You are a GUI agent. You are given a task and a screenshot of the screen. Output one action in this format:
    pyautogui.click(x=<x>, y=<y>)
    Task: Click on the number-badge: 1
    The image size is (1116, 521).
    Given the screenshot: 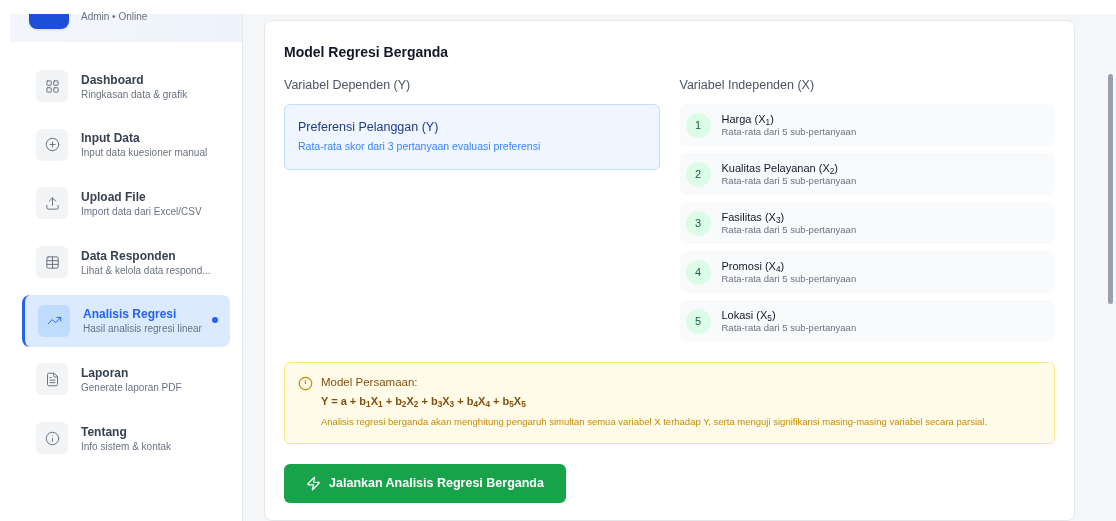 What is the action you would take?
    pyautogui.click(x=698, y=125)
    